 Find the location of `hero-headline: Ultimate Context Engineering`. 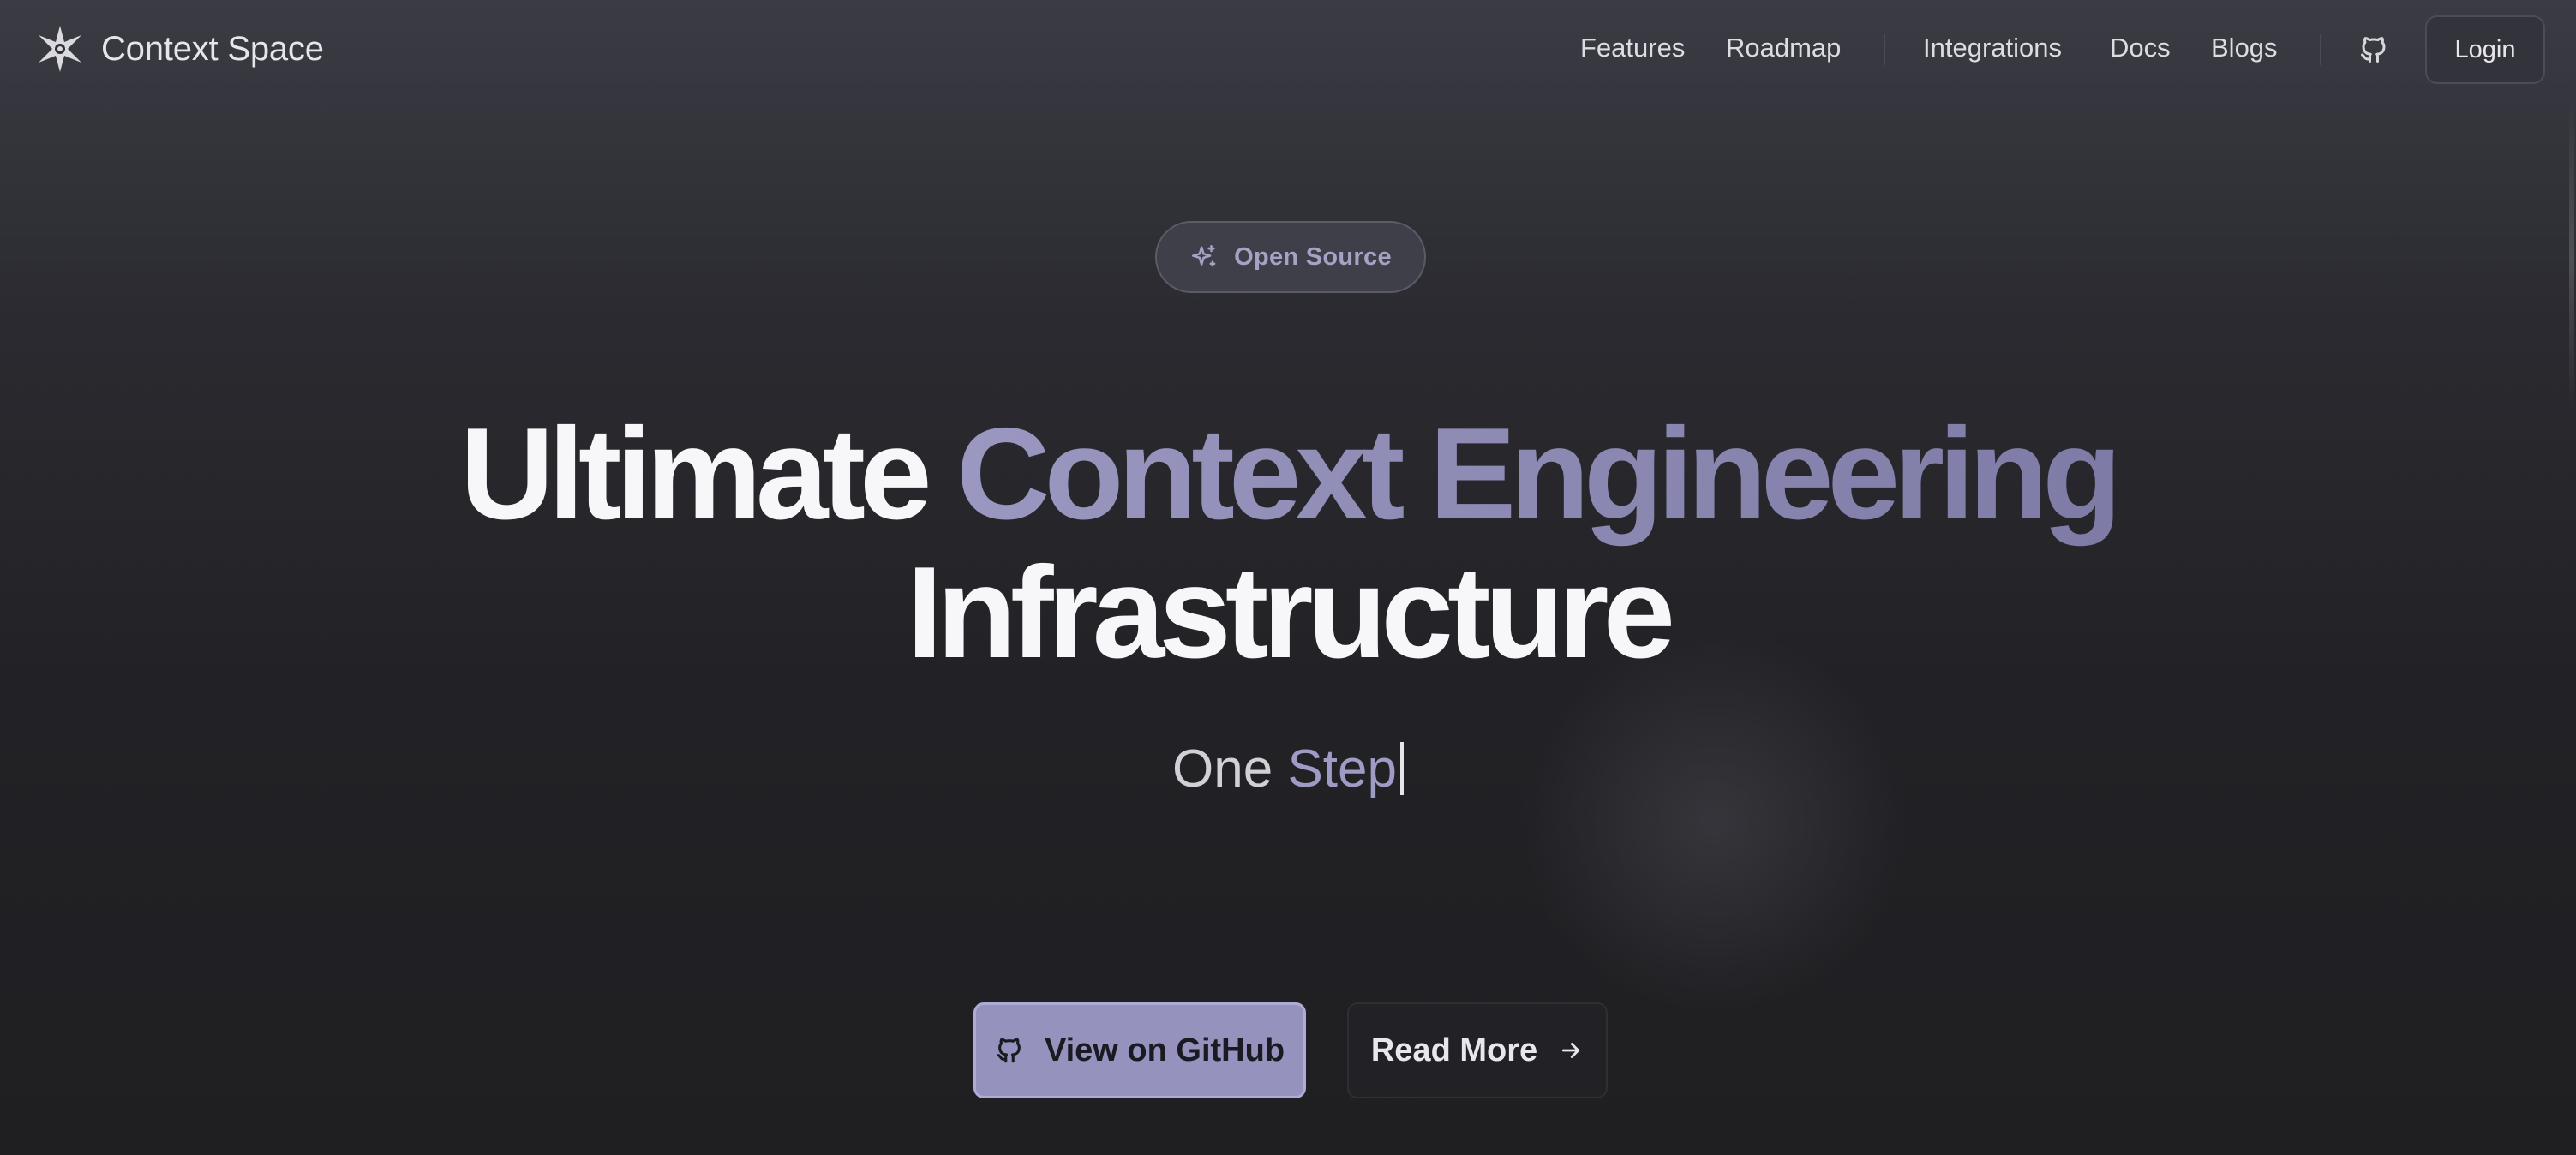

hero-headline: Ultimate Context Engineering is located at coordinates (1288, 474).